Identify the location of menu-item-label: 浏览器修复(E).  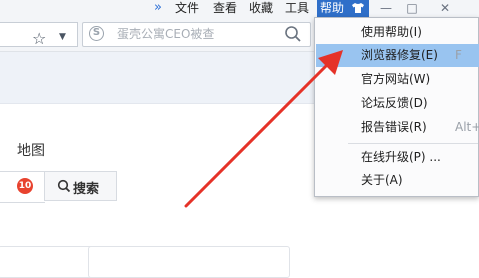
(399, 55).